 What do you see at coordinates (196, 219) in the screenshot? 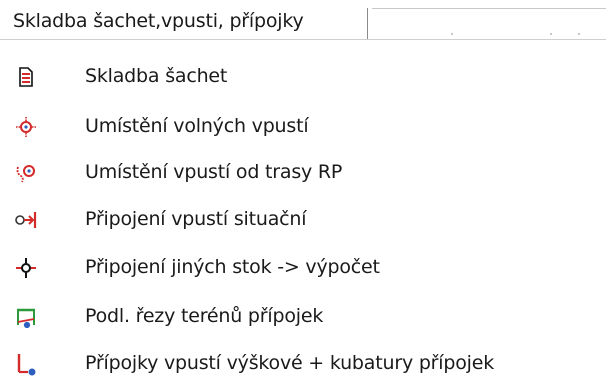
I see `menu-item-label: Připojení vpustí situační` at bounding box center [196, 219].